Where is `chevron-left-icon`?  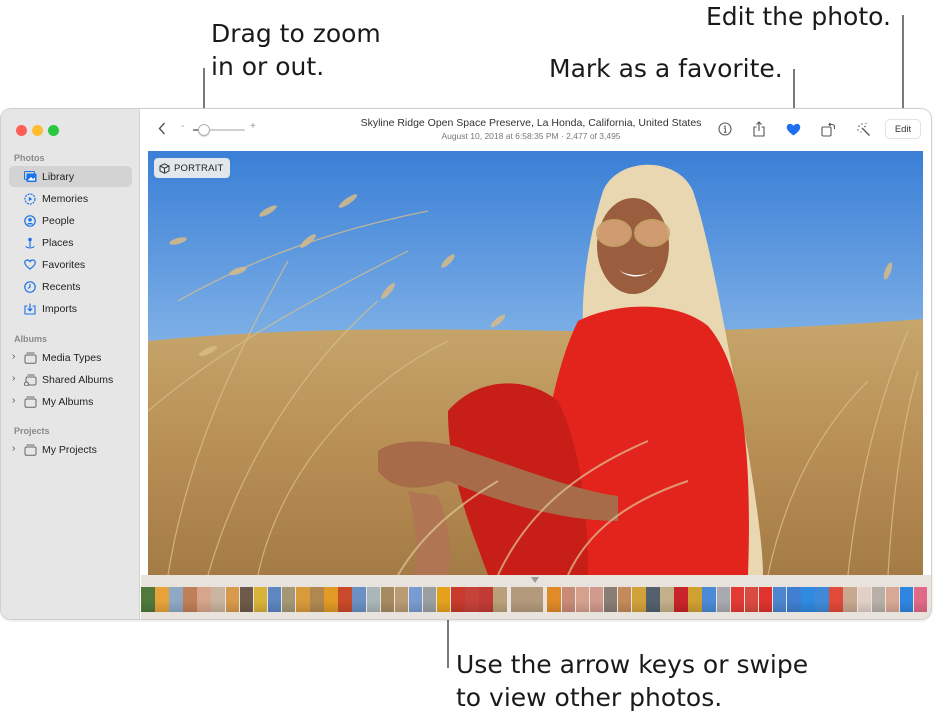
chevron-left-icon is located at coordinates (162, 128).